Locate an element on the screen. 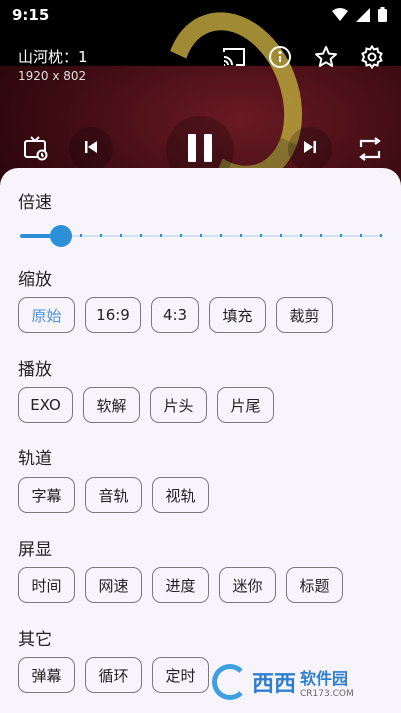  track-chip-audio: 音轨 is located at coordinates (113, 495).